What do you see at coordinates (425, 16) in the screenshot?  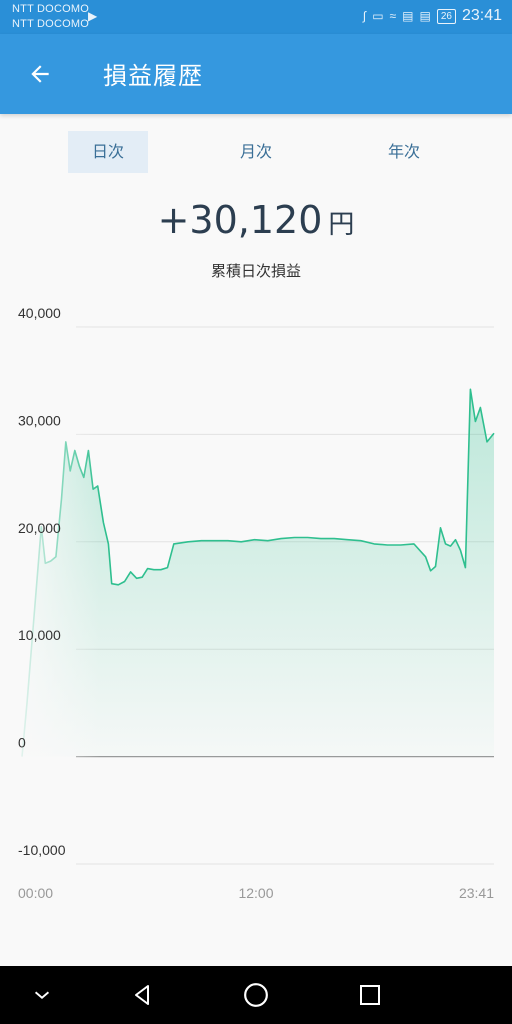 I see `signal-icon-2: ▤` at bounding box center [425, 16].